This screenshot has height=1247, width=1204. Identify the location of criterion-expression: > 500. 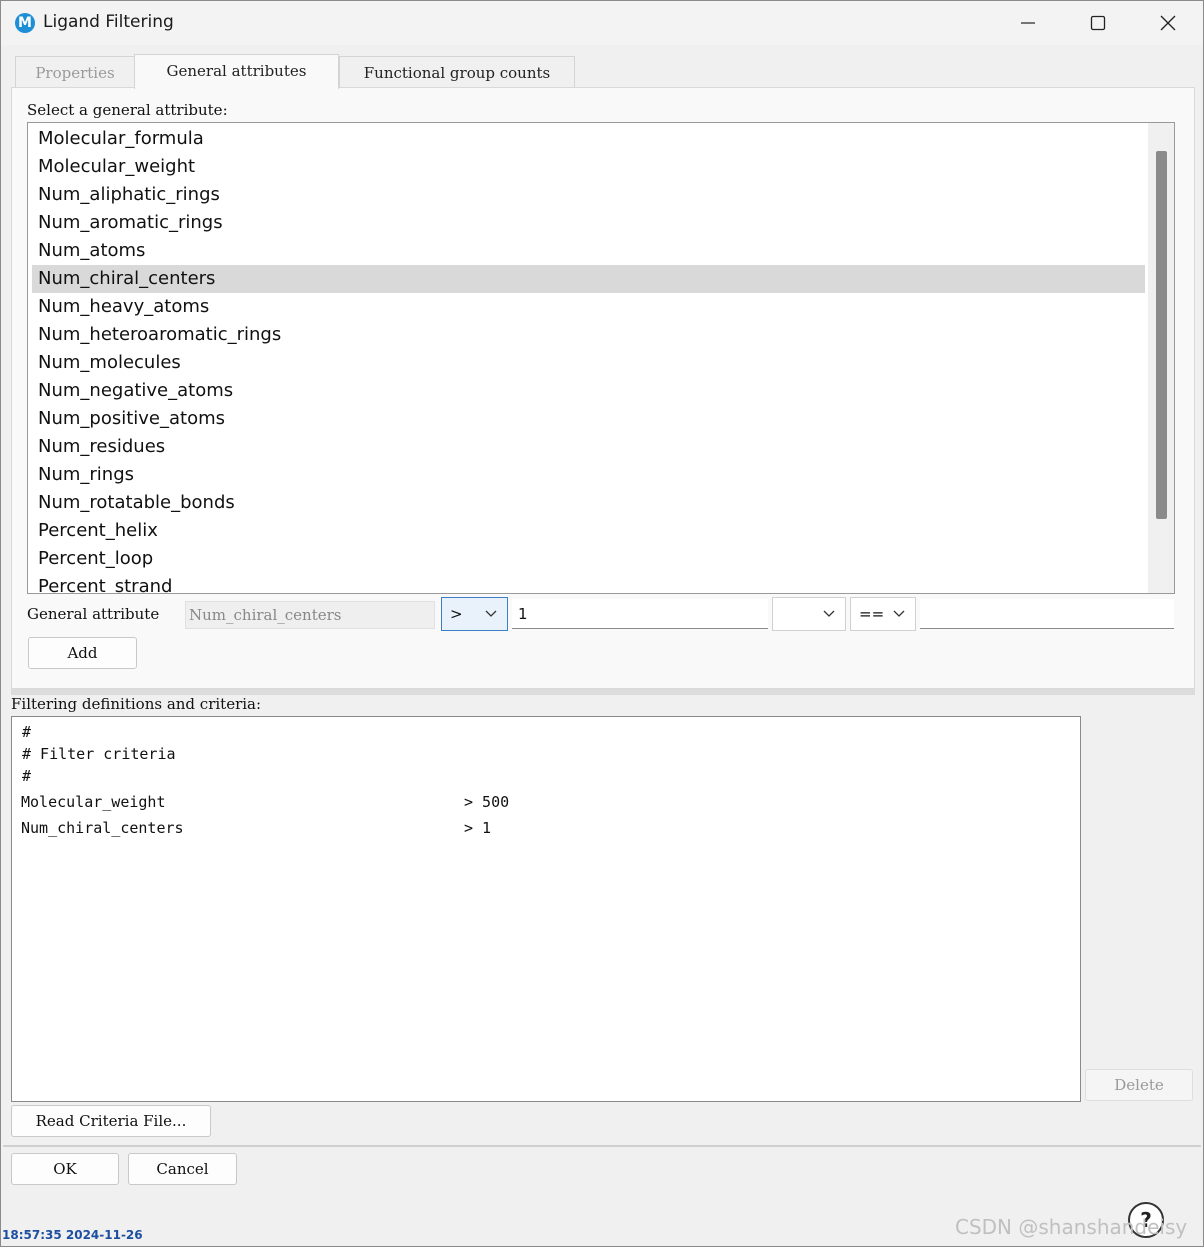
(487, 802).